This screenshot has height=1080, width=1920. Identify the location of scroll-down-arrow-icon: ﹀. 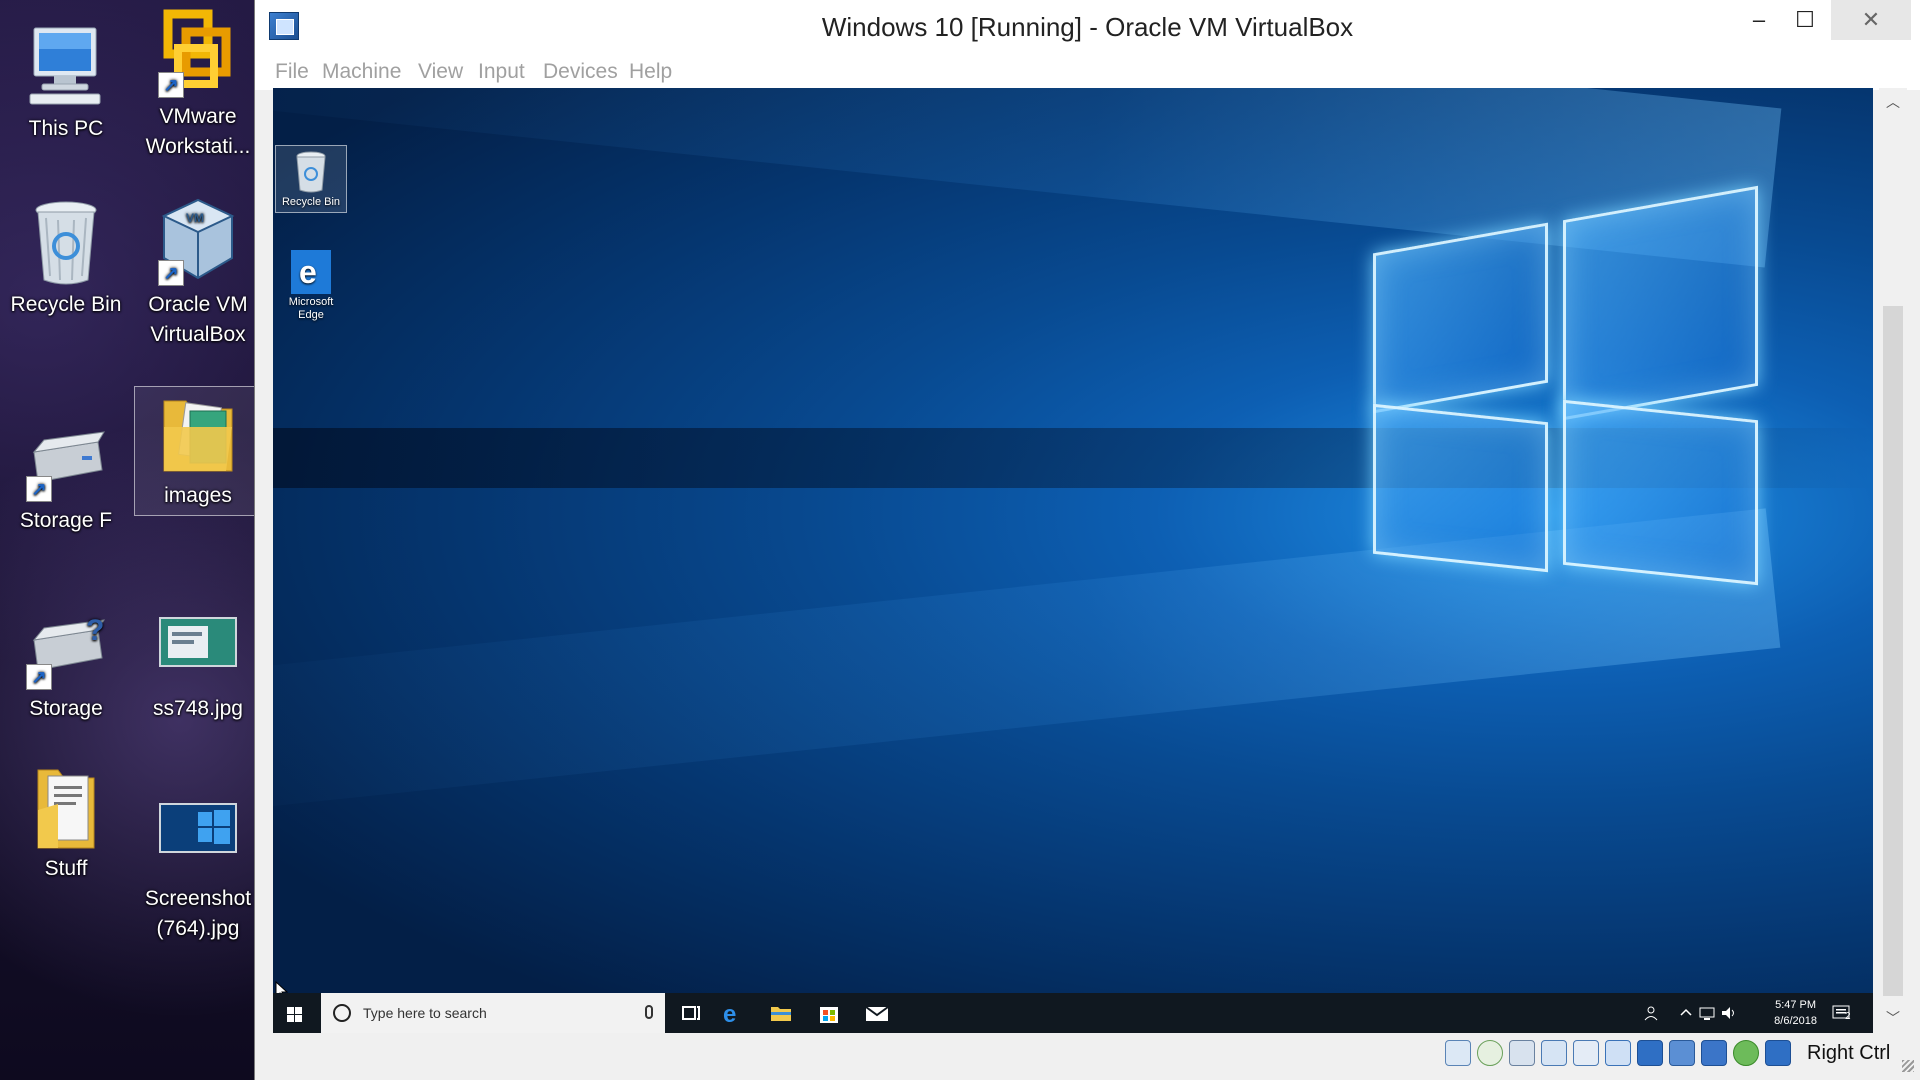
(1893, 1018).